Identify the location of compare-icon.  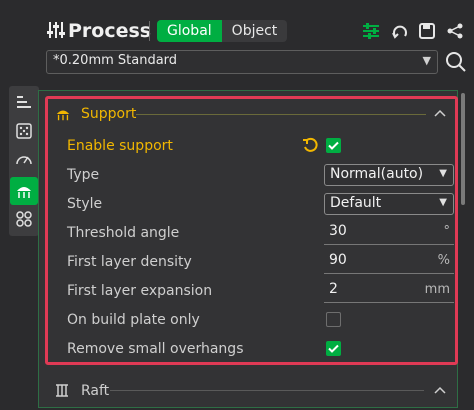
(400, 31).